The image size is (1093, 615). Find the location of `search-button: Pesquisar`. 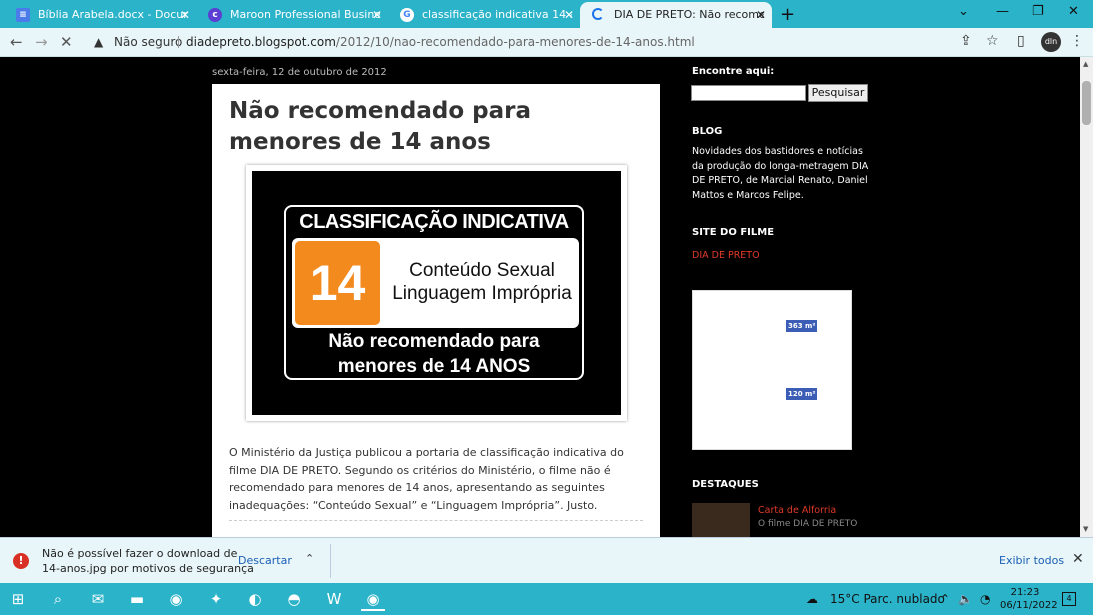

search-button: Pesquisar is located at coordinates (838, 93).